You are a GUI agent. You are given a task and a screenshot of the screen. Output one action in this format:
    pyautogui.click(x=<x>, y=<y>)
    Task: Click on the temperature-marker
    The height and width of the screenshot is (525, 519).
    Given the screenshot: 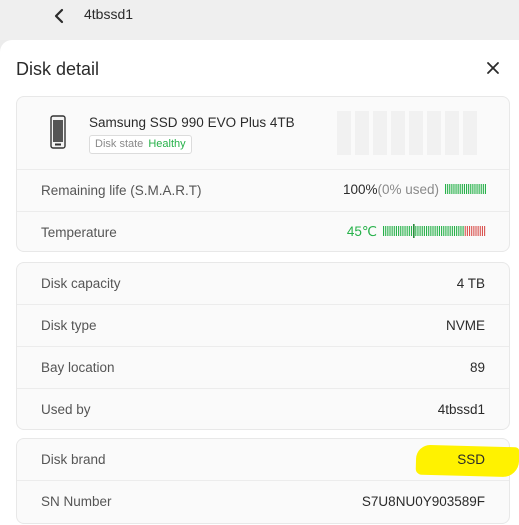 What is the action you would take?
    pyautogui.click(x=414, y=231)
    